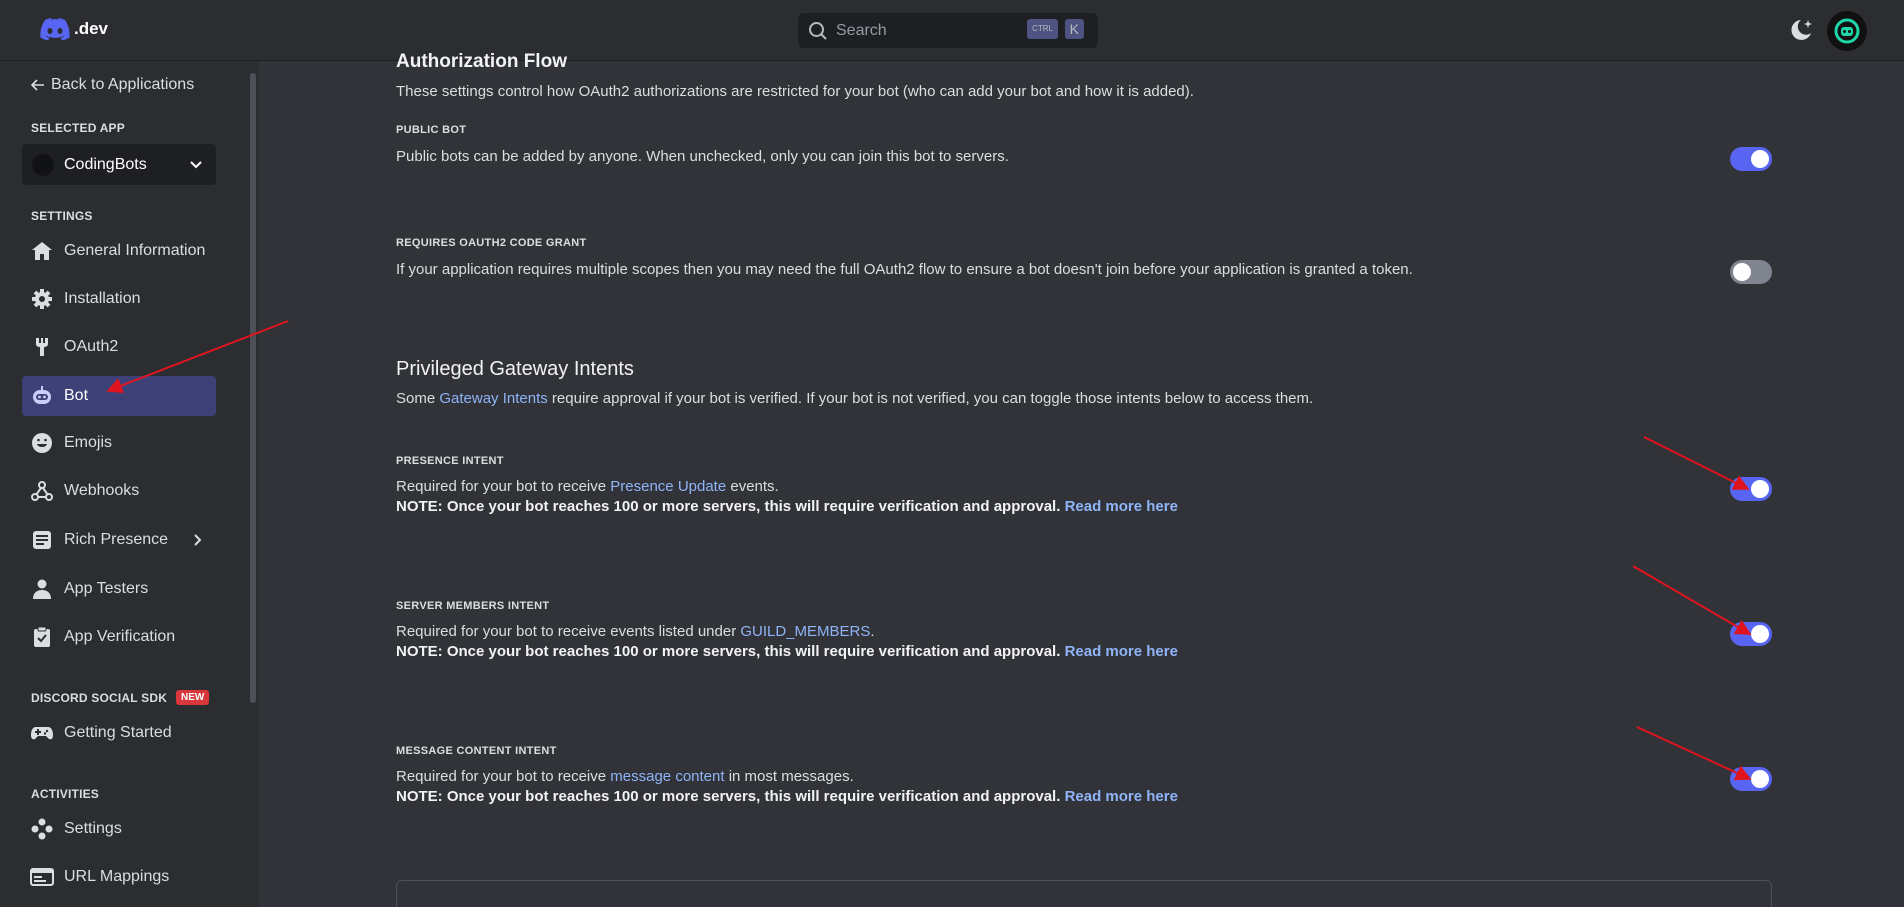  I want to click on webhooks-icon, so click(42, 491).